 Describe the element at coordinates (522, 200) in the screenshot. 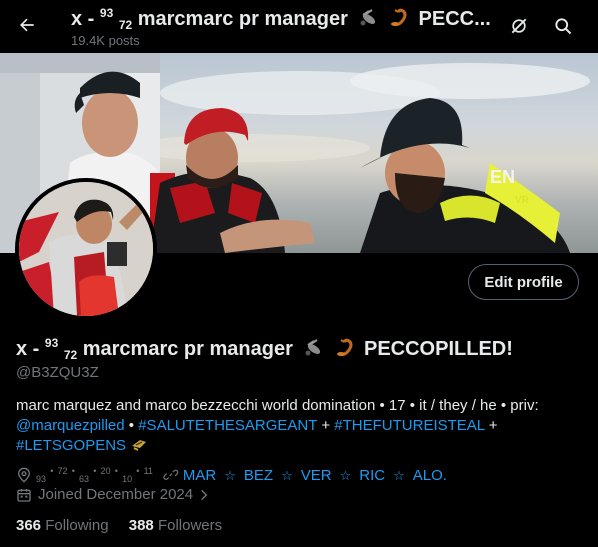

I see `svg-text: VR` at that location.